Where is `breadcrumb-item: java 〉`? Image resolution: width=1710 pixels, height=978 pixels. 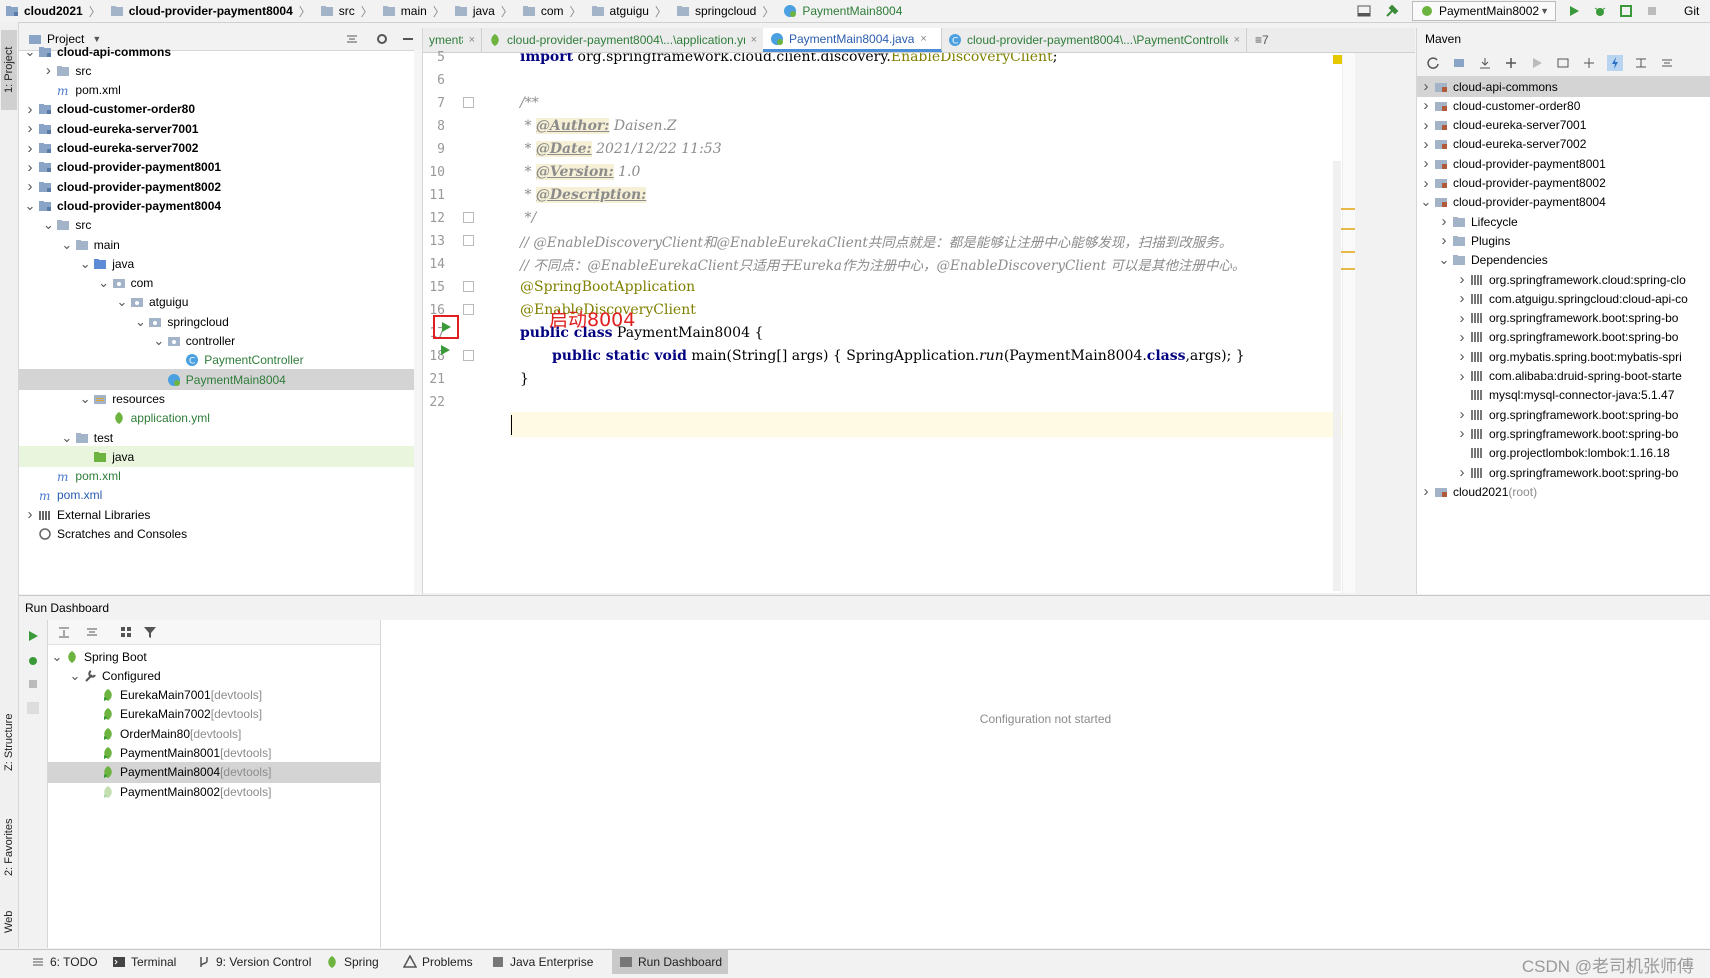
breadcrumb-item: java 〉 is located at coordinates (483, 11).